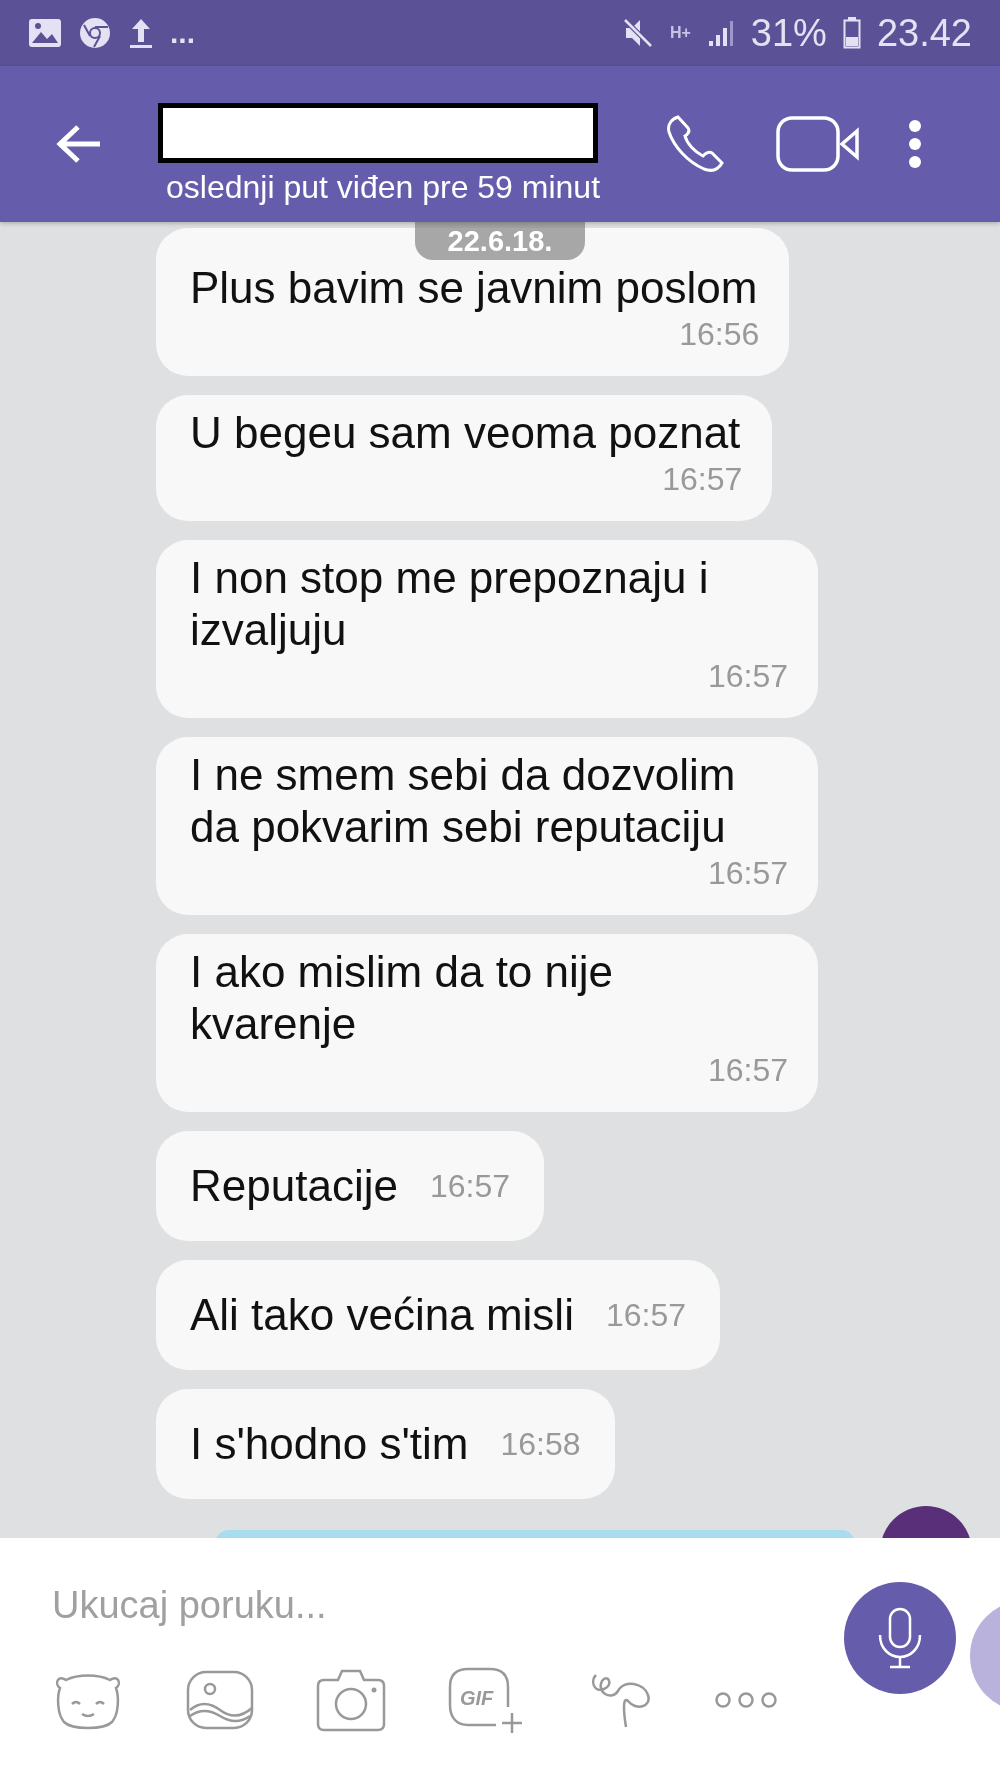 The width and height of the screenshot is (1000, 1778). What do you see at coordinates (383, 187) in the screenshot?
I see `last-seen-text: oslednji put viđen pre 59 minut` at bounding box center [383, 187].